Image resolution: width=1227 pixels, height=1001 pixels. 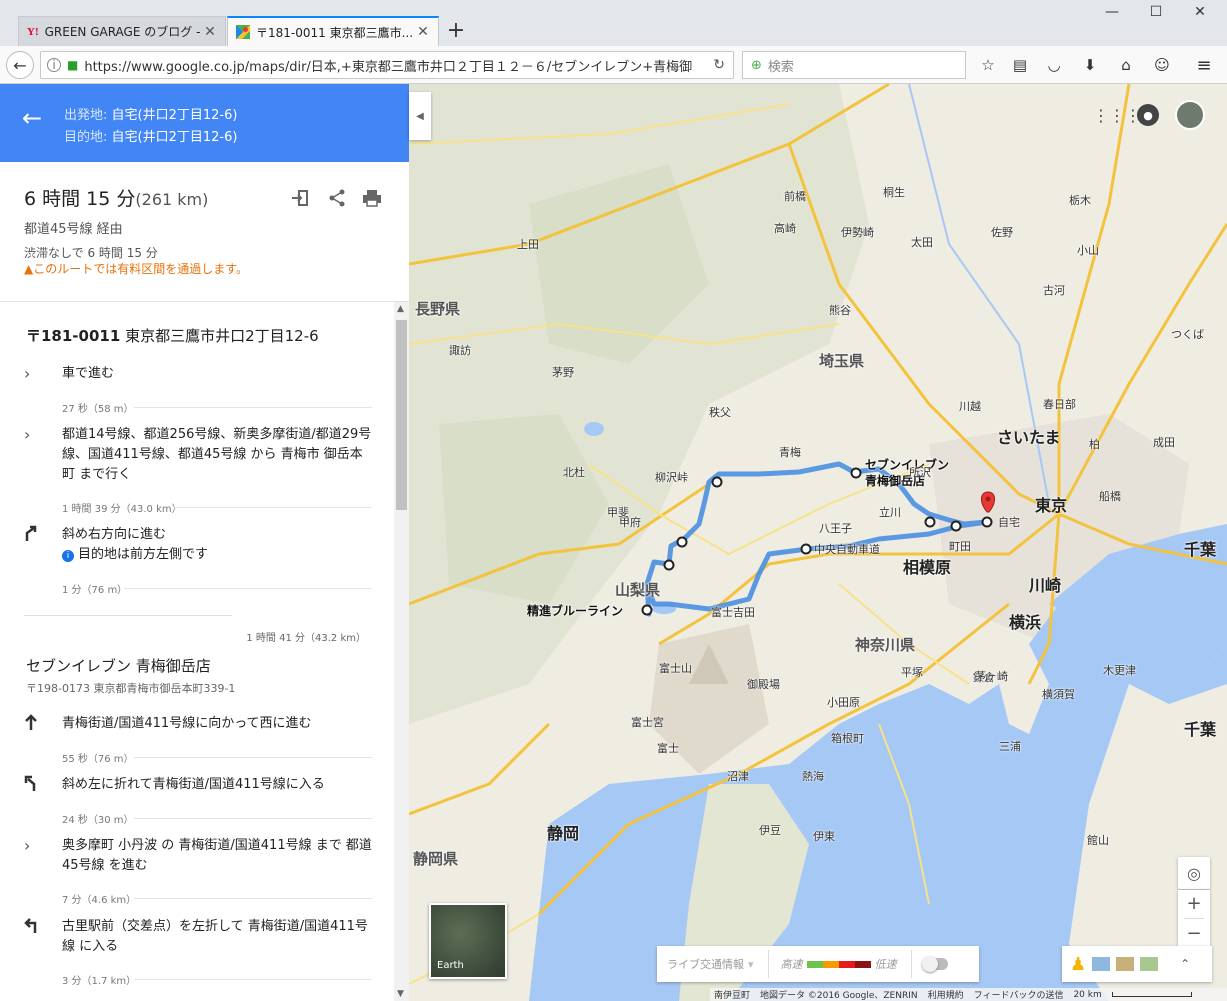 I want to click on reading-list-icon: ▤, so click(x=1020, y=65).